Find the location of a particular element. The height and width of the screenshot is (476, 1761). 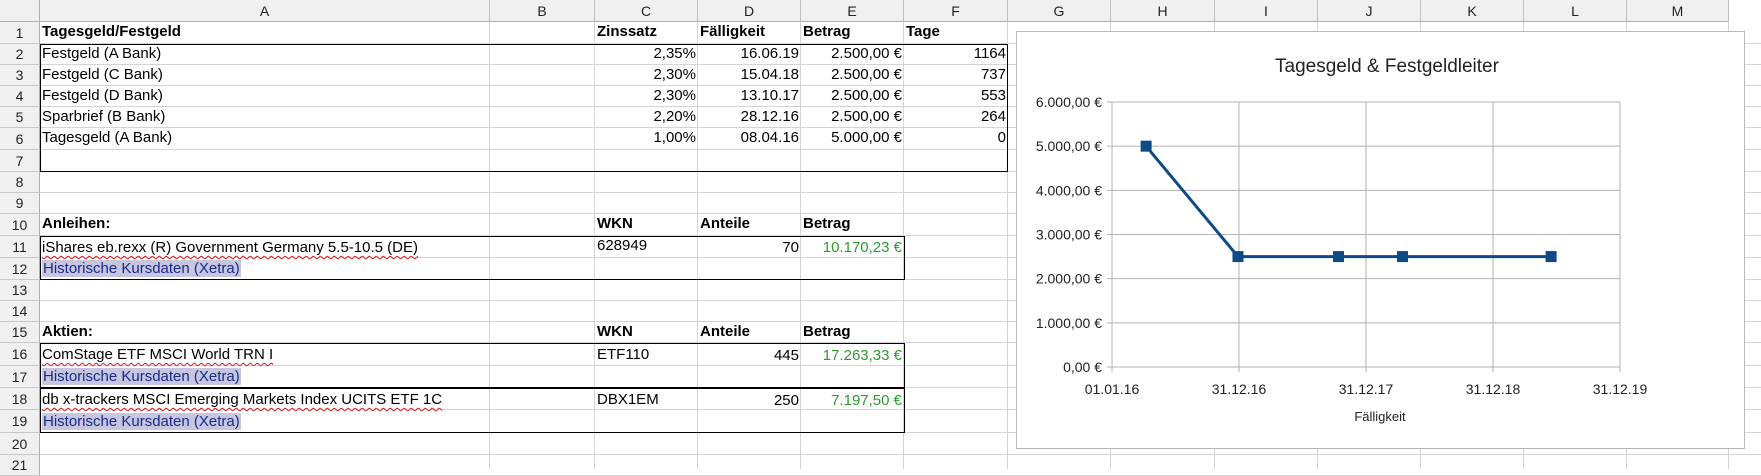

column-header-M: M is located at coordinates (1678, 11).